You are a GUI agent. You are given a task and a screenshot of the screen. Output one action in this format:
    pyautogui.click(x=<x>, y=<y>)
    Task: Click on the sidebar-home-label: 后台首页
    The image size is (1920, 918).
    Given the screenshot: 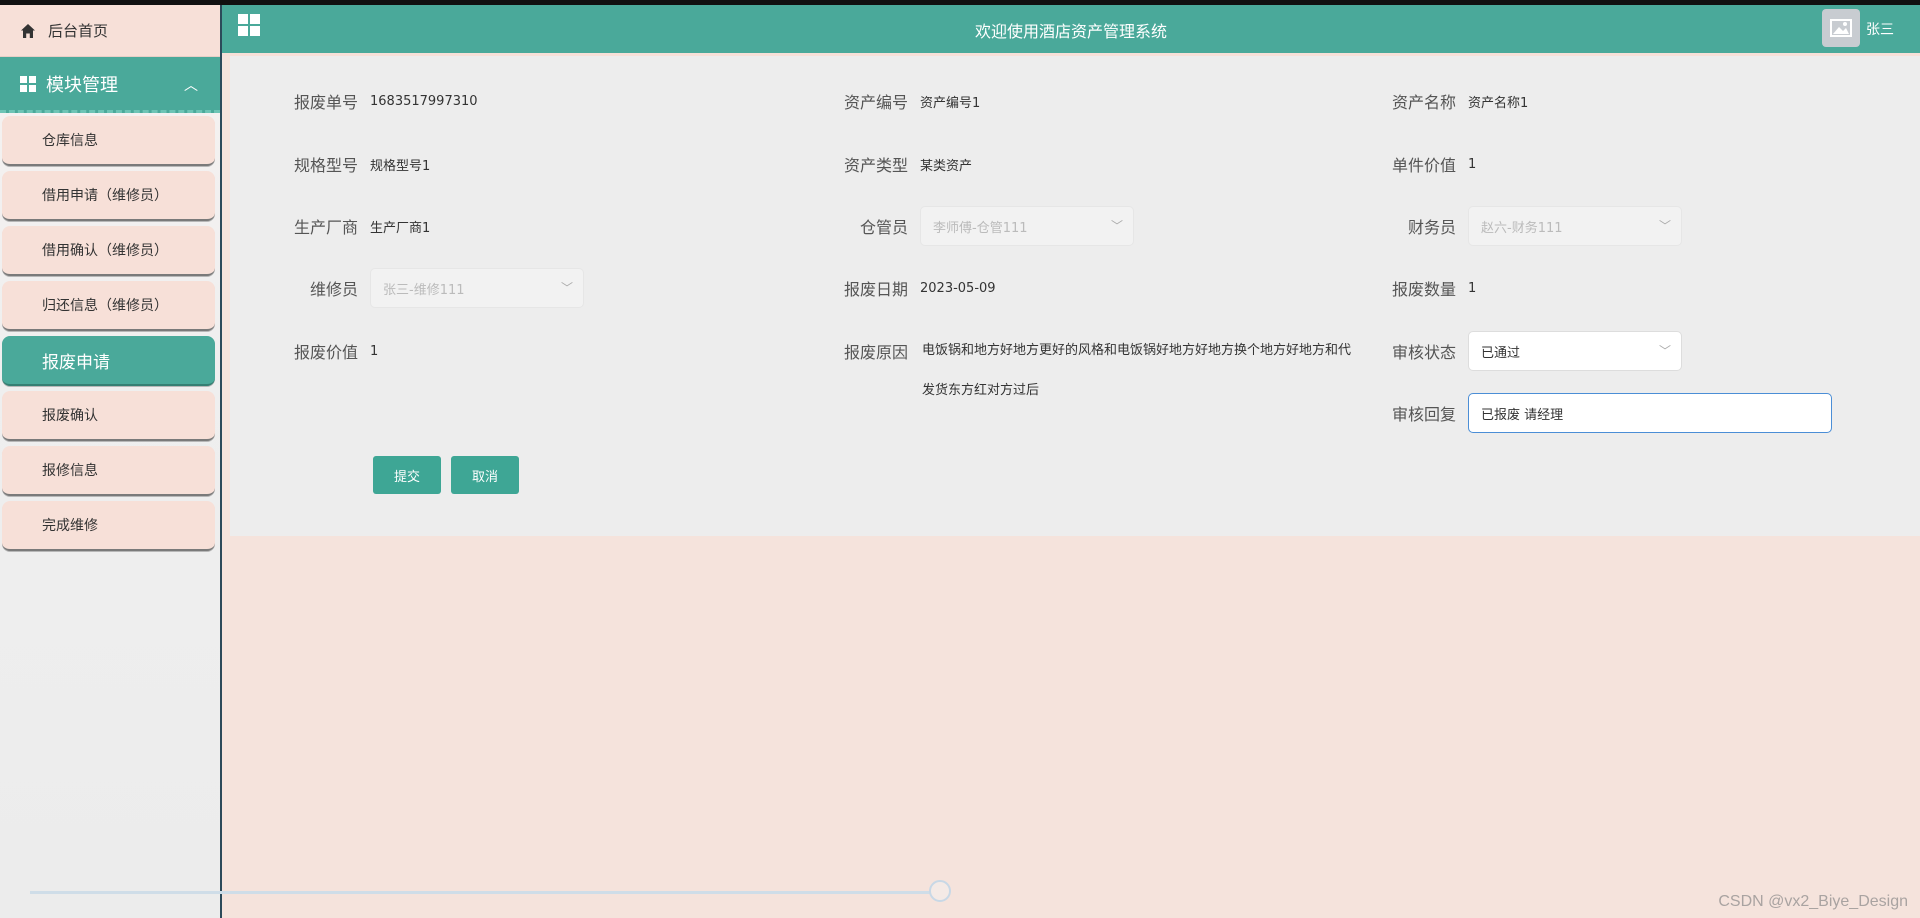 What is the action you would take?
    pyautogui.click(x=78, y=31)
    